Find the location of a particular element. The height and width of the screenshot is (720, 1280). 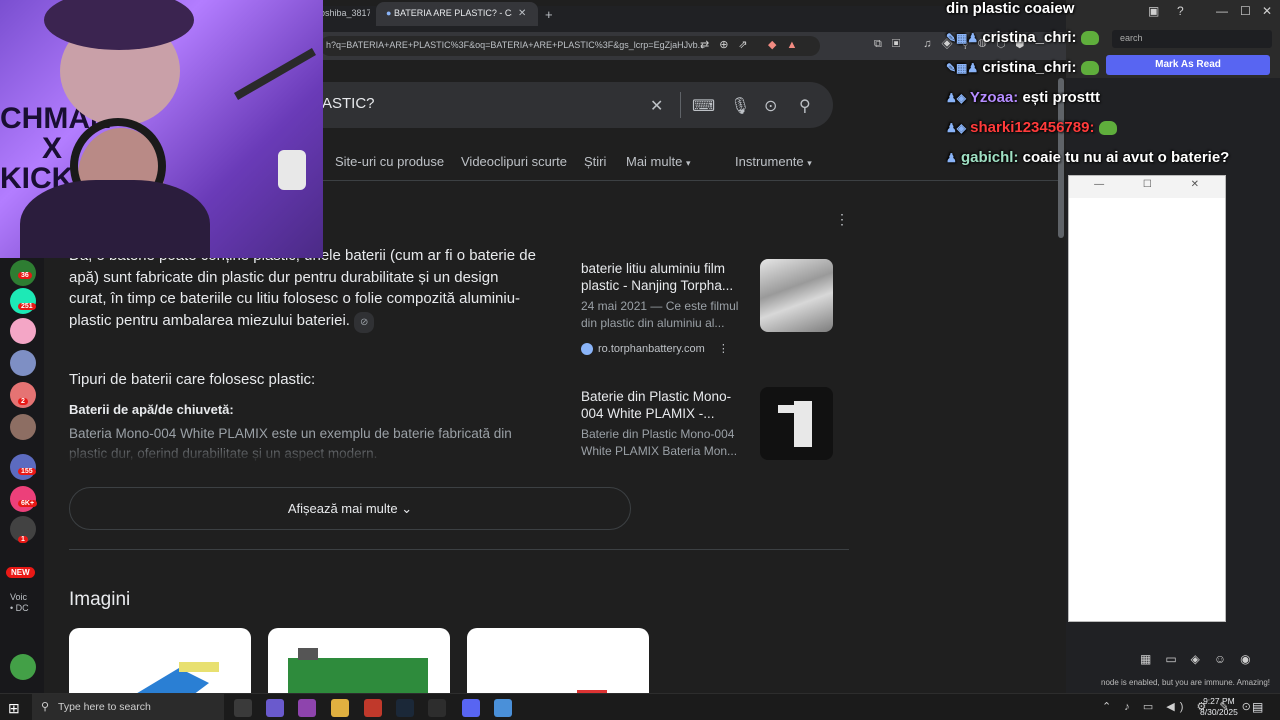

voice-channel-label: Voic • DC is located at coordinates (19, 603).